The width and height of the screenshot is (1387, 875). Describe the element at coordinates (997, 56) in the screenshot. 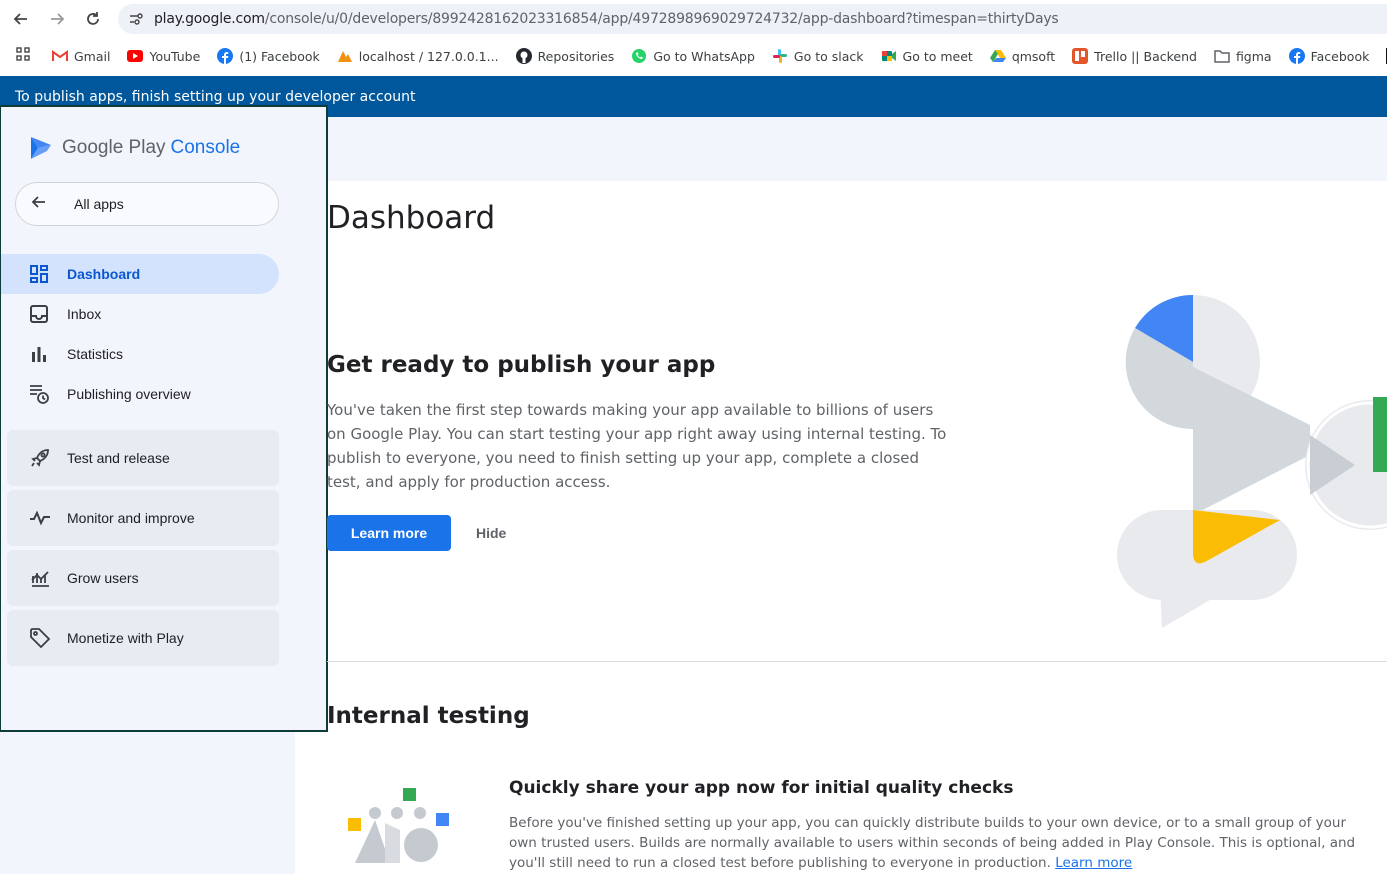

I see `drive-icon` at that location.